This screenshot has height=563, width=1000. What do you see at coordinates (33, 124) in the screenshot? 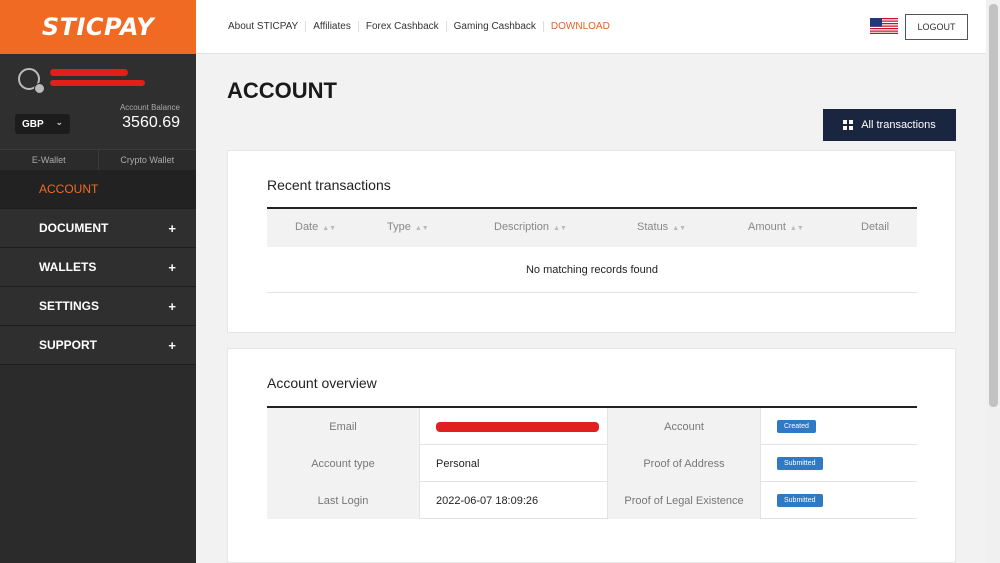
I see `currency-value: GBP` at bounding box center [33, 124].